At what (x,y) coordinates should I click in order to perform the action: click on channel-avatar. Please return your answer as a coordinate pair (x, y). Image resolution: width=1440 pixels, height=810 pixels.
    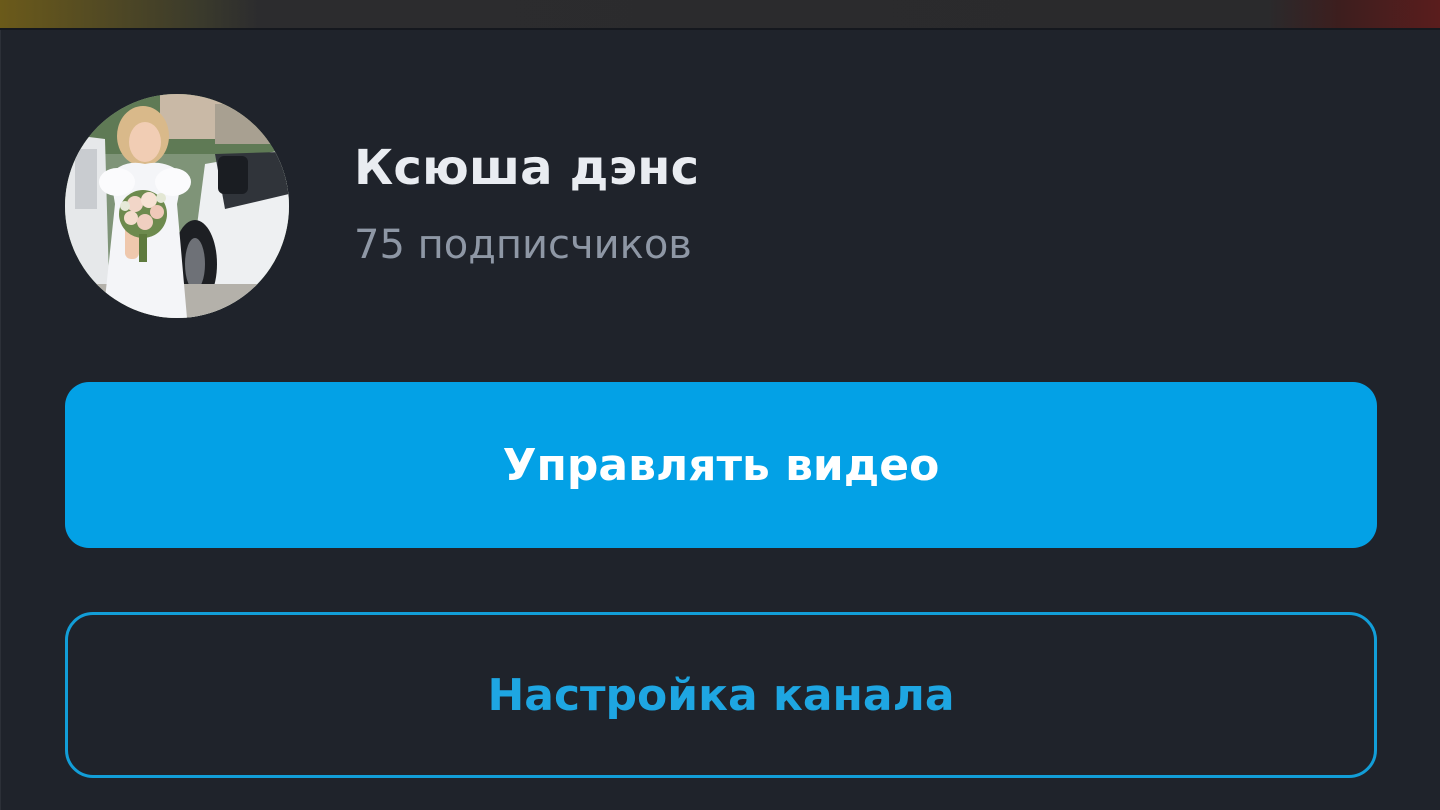
    Looking at the image, I should click on (177, 206).